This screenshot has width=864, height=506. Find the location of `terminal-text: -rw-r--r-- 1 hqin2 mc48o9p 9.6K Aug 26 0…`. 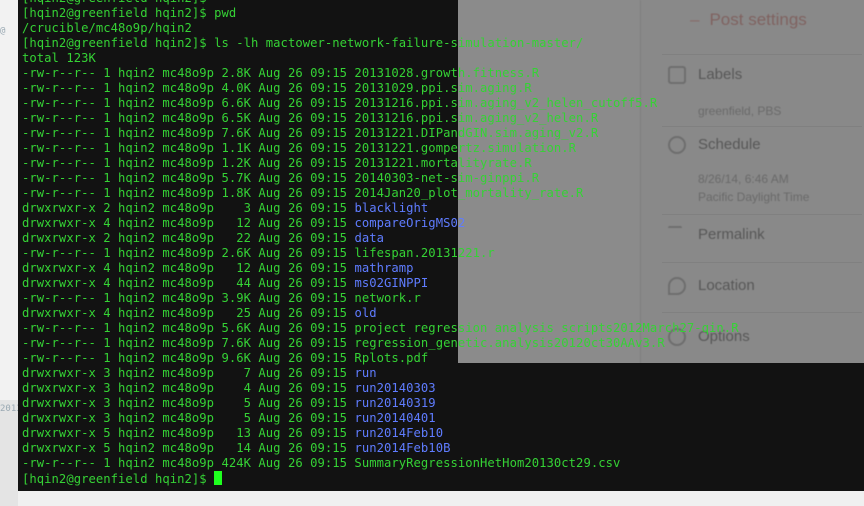

terminal-text: -rw-r--r-- 1 hqin2 mc48o9p 9.6K Aug 26 0… is located at coordinates (225, 358).